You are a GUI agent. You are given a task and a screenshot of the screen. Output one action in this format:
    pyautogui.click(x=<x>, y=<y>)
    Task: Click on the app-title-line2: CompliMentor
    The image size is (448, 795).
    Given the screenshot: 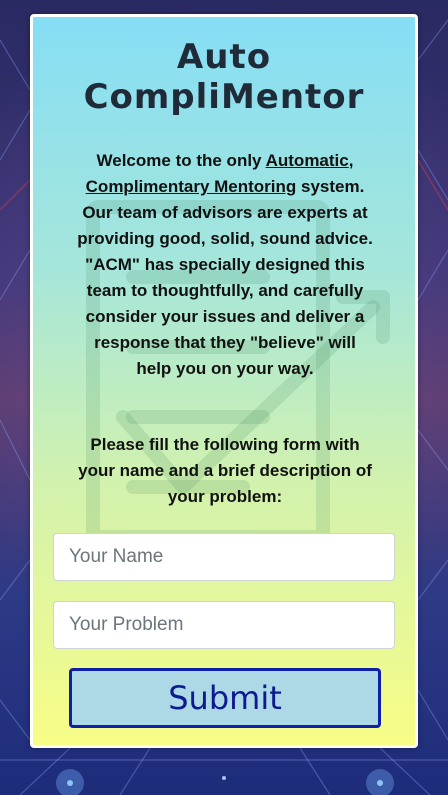 What is the action you would take?
    pyautogui.click(x=224, y=97)
    